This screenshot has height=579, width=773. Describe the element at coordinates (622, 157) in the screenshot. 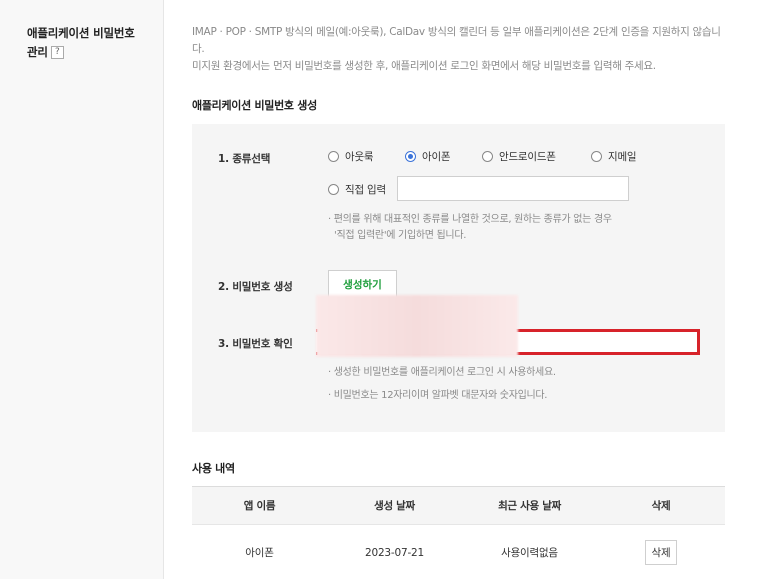

I see `radio-label: 지메일` at that location.